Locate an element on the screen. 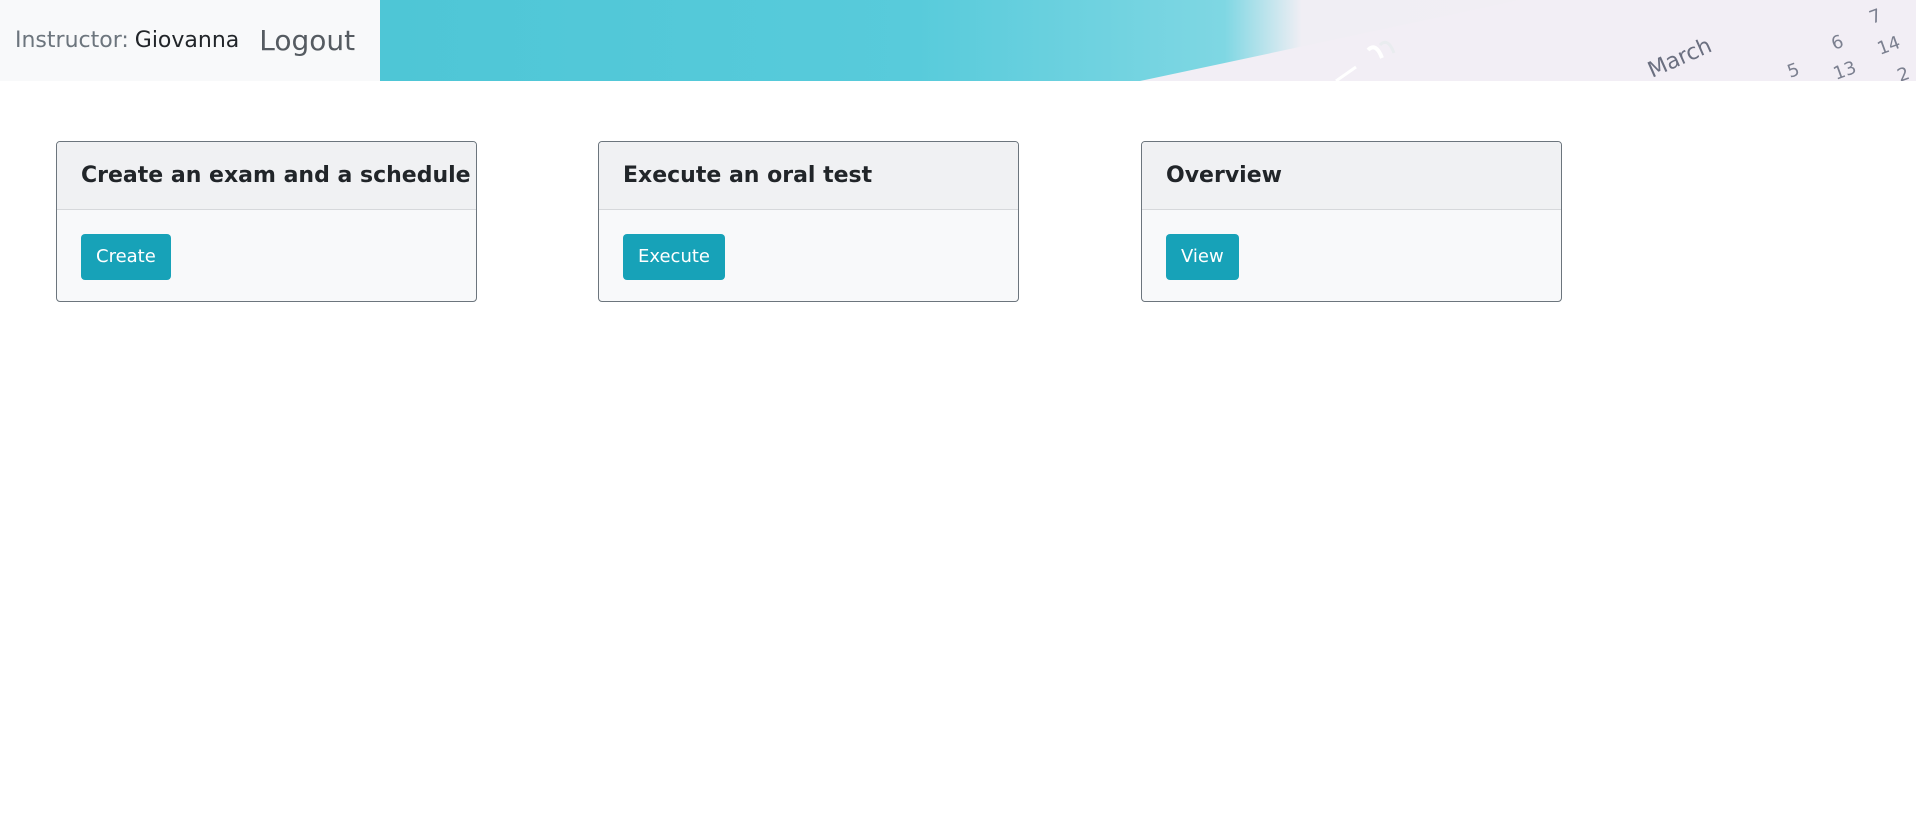 The width and height of the screenshot is (1916, 823). instructor-name: Giovanna is located at coordinates (187, 40).